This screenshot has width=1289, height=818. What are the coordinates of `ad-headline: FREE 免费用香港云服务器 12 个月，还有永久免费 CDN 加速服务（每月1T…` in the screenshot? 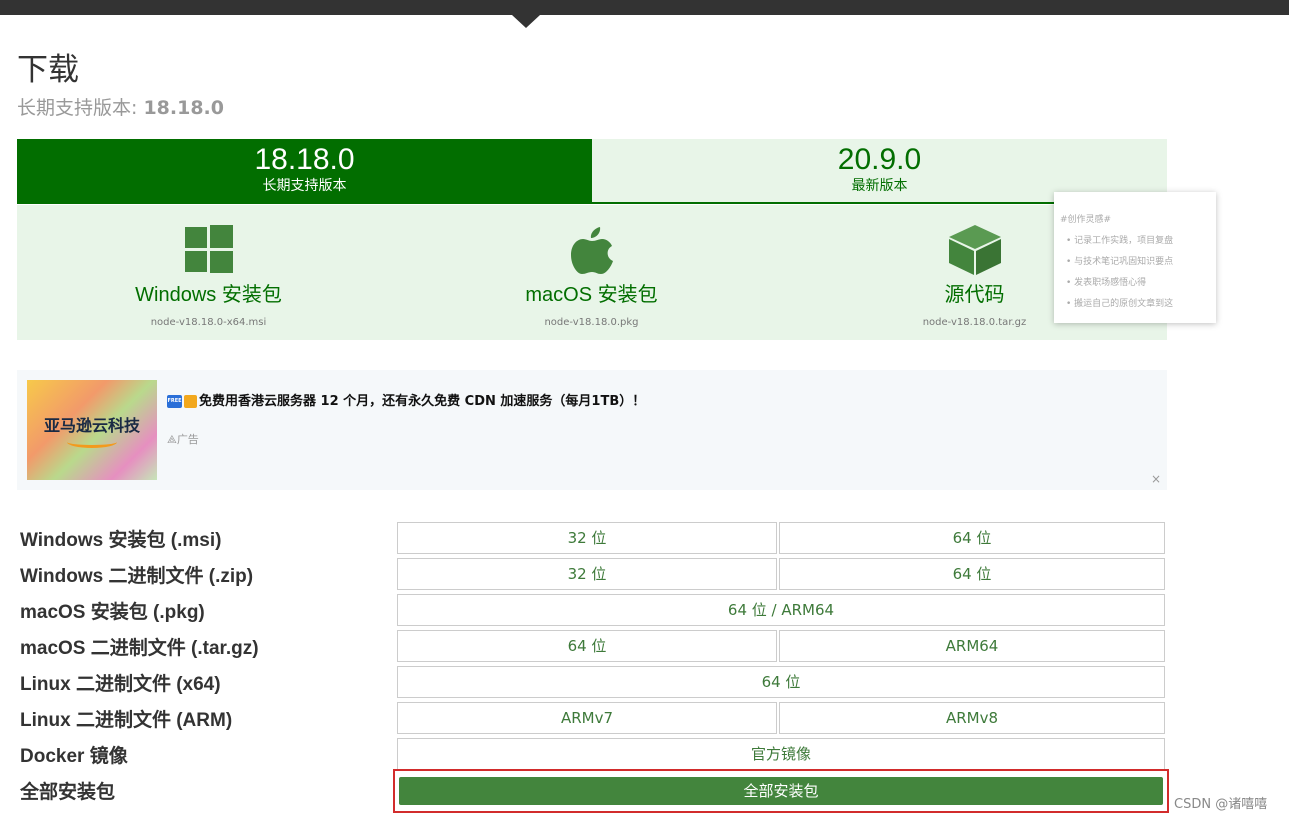 It's located at (406, 399).